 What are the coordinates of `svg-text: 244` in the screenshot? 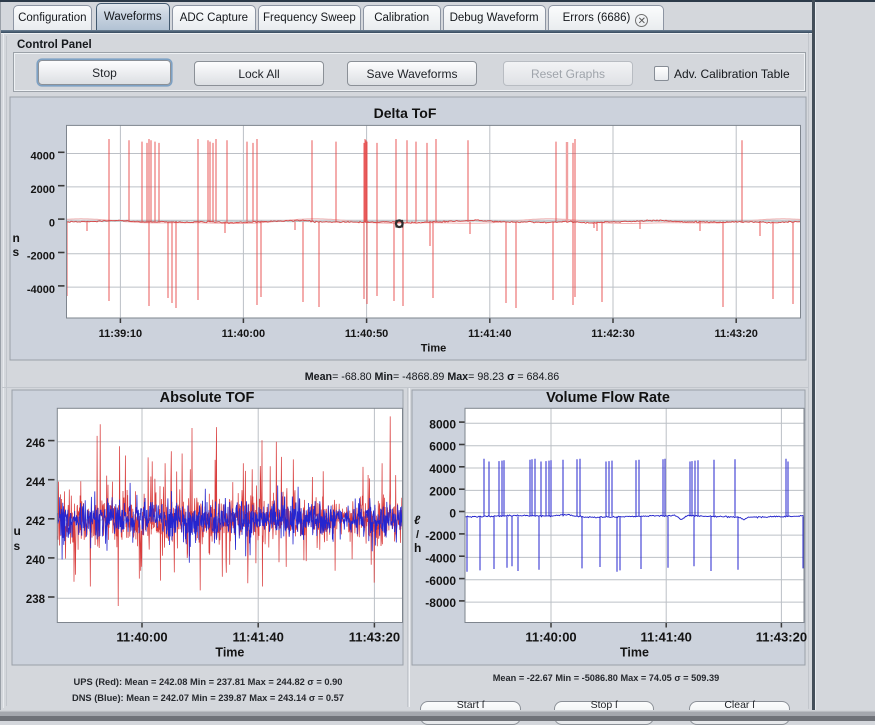 It's located at (36, 483).